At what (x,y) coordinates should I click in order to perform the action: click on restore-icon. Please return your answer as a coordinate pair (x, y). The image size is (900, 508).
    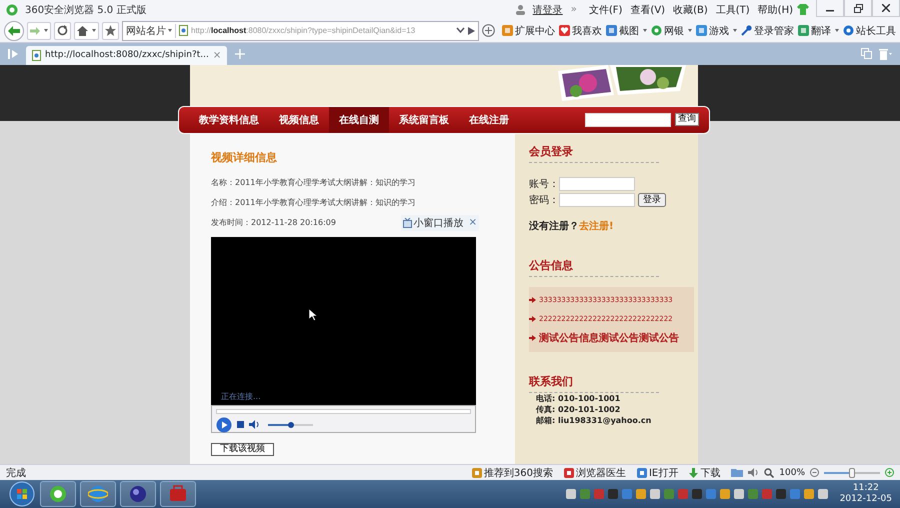
    Looking at the image, I should click on (858, 8).